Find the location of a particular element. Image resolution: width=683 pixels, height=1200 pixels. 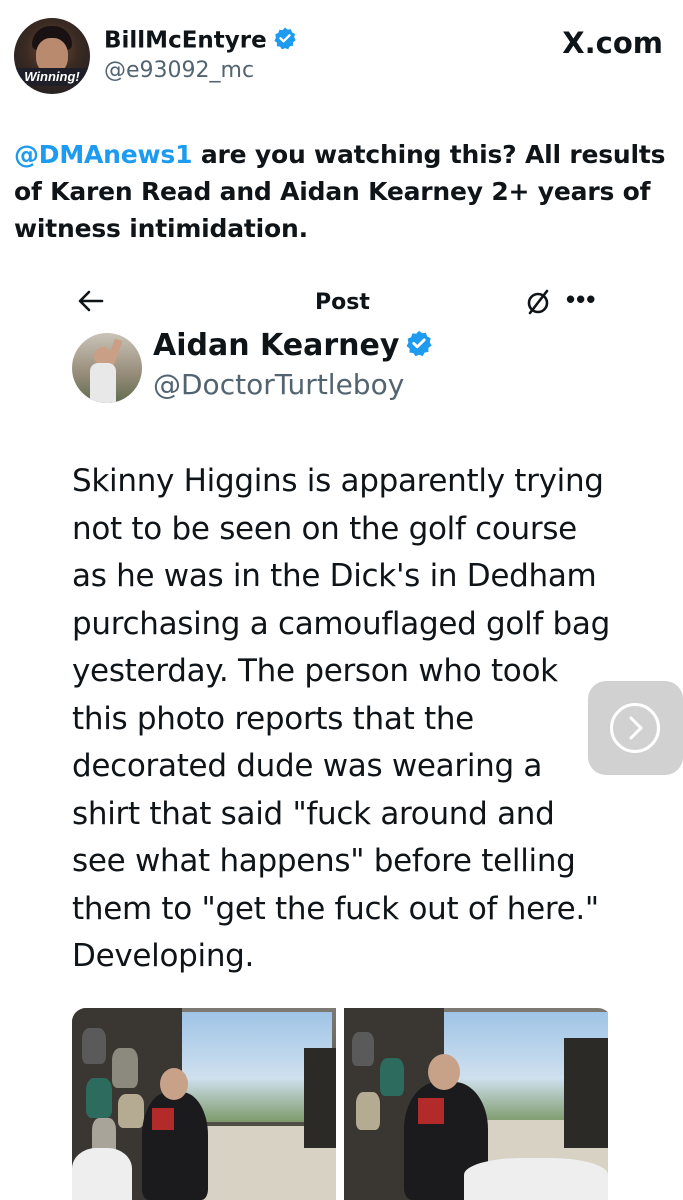

post-media is located at coordinates (342, 1104).